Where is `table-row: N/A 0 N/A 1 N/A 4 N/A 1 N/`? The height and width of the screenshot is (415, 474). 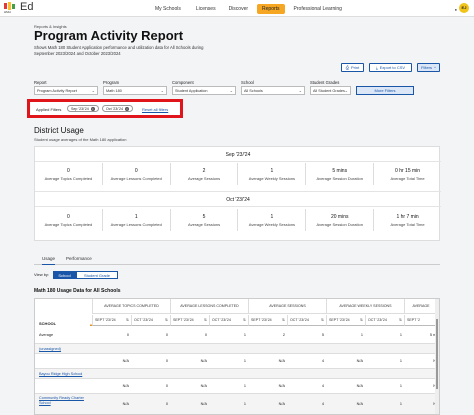 table-row: N/A 0 N/A 1 N/A 4 N/A 1 N/ is located at coordinates (237, 386).